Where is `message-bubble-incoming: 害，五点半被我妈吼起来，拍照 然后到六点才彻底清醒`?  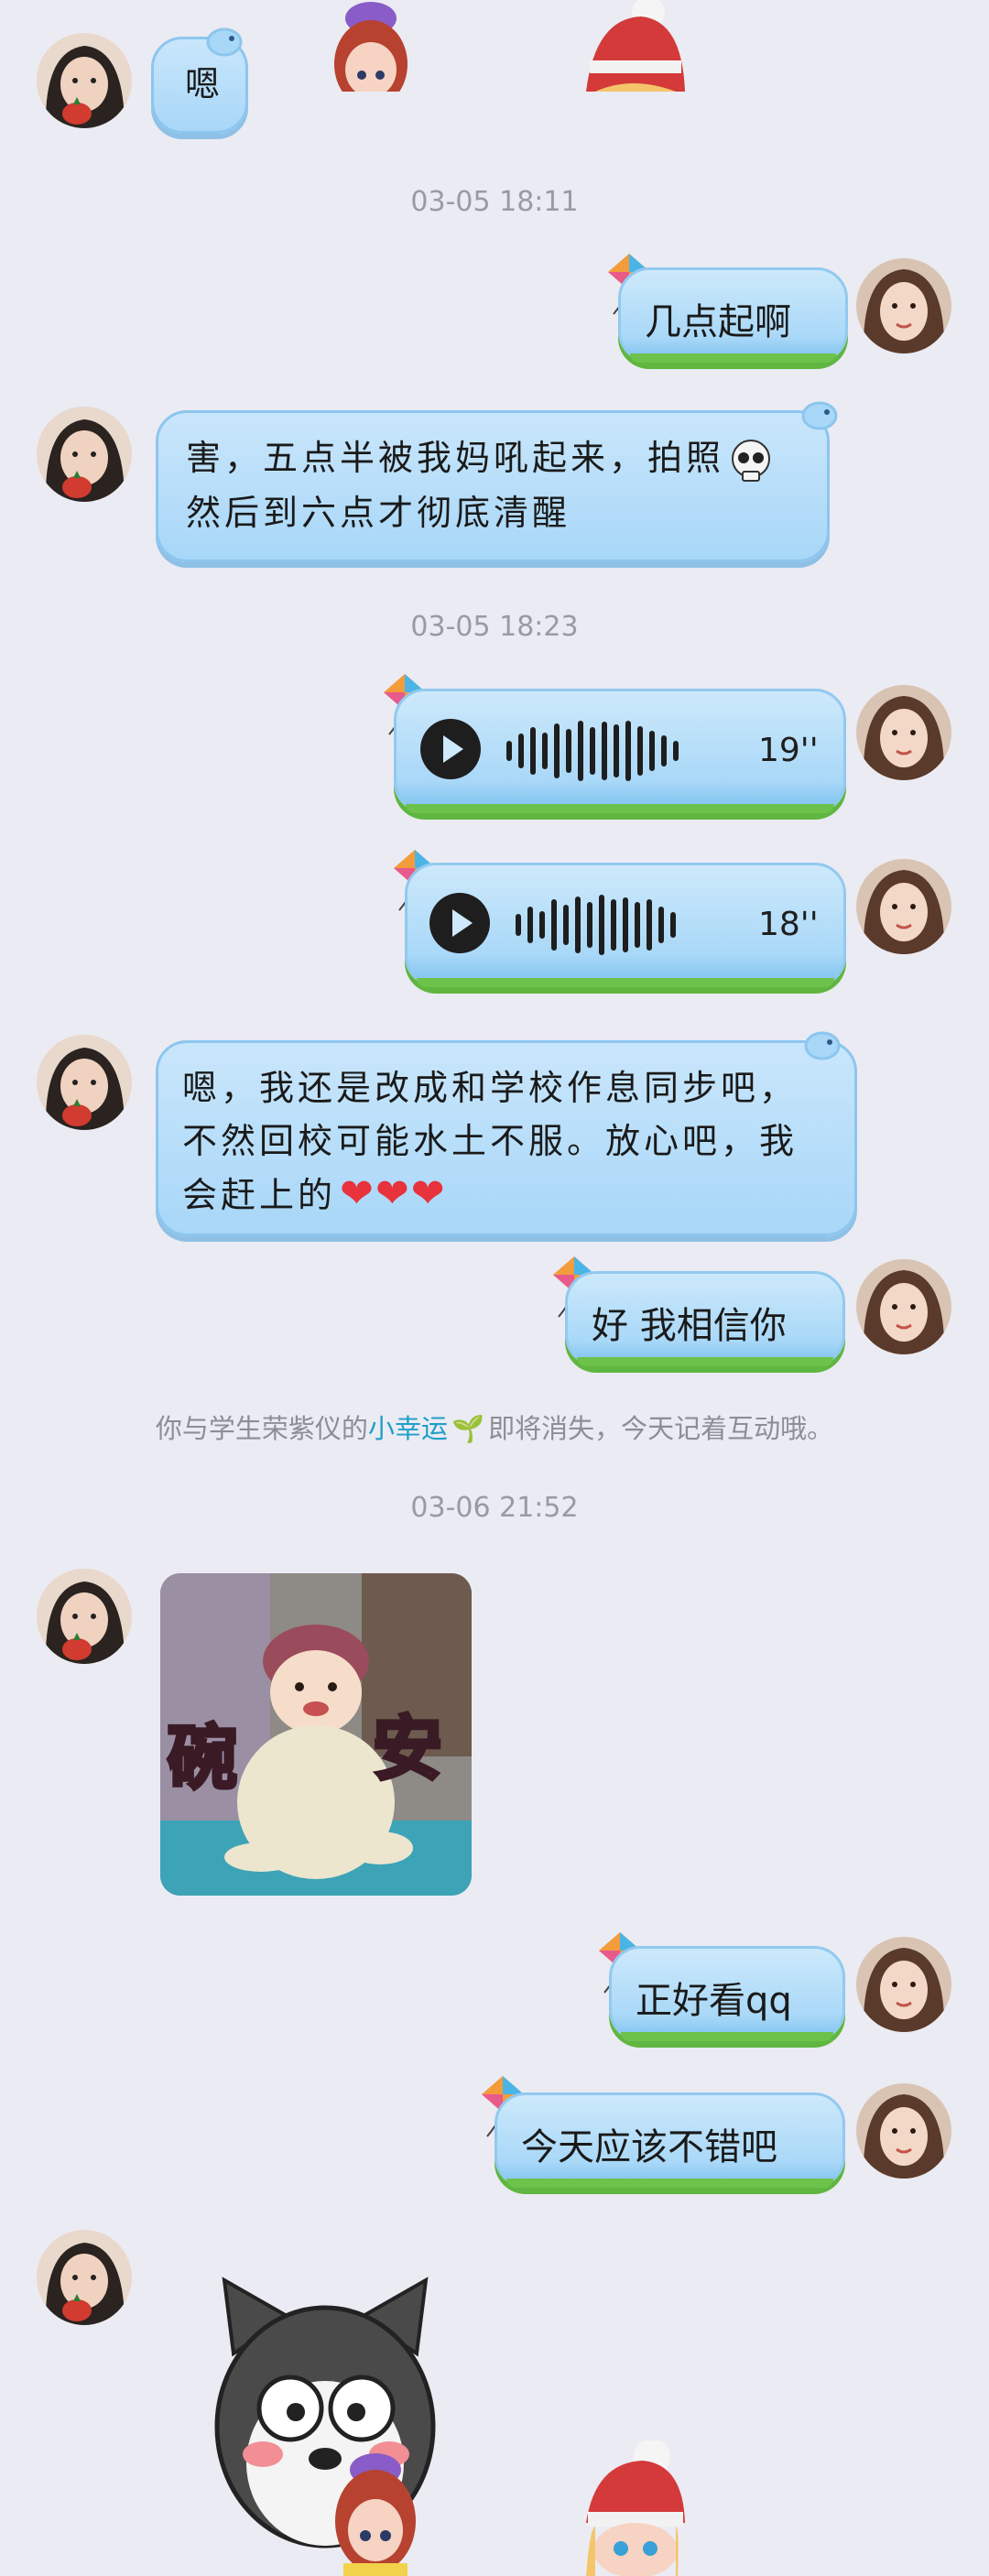 message-bubble-incoming: 害，五点半被我妈吼起来，拍照 然后到六点才彻底清醒 is located at coordinates (493, 486).